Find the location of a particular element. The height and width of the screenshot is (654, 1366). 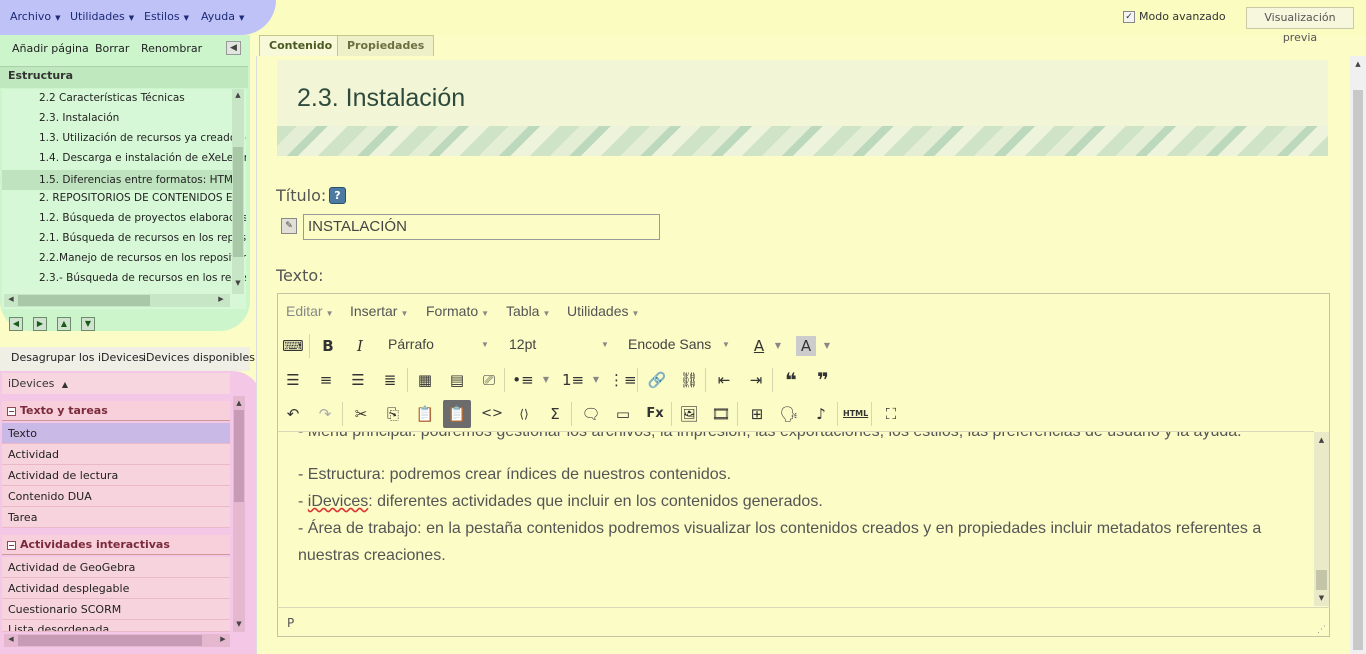

format-select: Párrafo ▼ is located at coordinates (440, 344).